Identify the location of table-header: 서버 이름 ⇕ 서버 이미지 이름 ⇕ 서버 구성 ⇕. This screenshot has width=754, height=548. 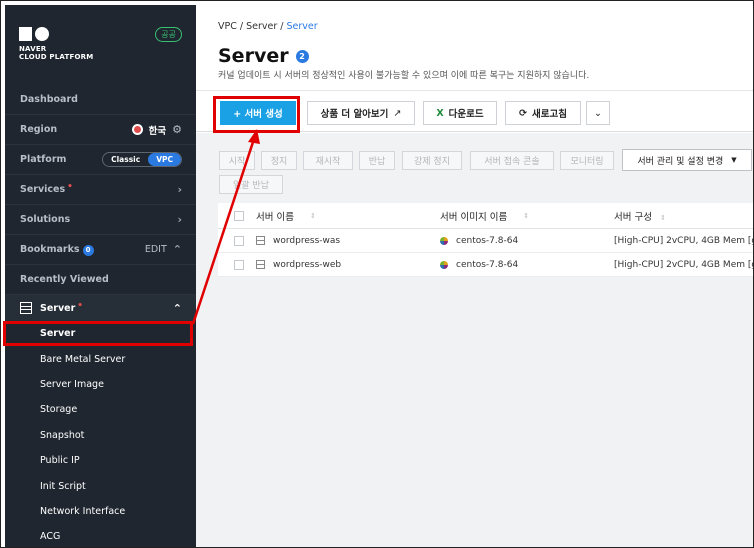
(485, 216).